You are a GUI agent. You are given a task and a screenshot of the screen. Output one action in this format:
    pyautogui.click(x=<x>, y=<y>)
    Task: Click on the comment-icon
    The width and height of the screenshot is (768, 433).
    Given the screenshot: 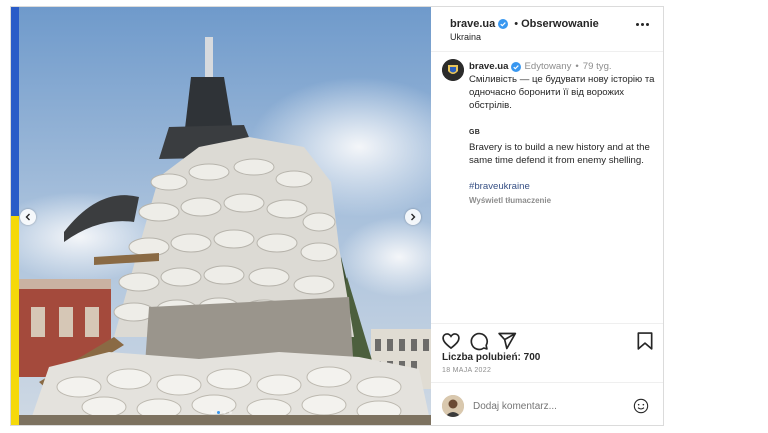 What is the action you would take?
    pyautogui.click(x=479, y=341)
    